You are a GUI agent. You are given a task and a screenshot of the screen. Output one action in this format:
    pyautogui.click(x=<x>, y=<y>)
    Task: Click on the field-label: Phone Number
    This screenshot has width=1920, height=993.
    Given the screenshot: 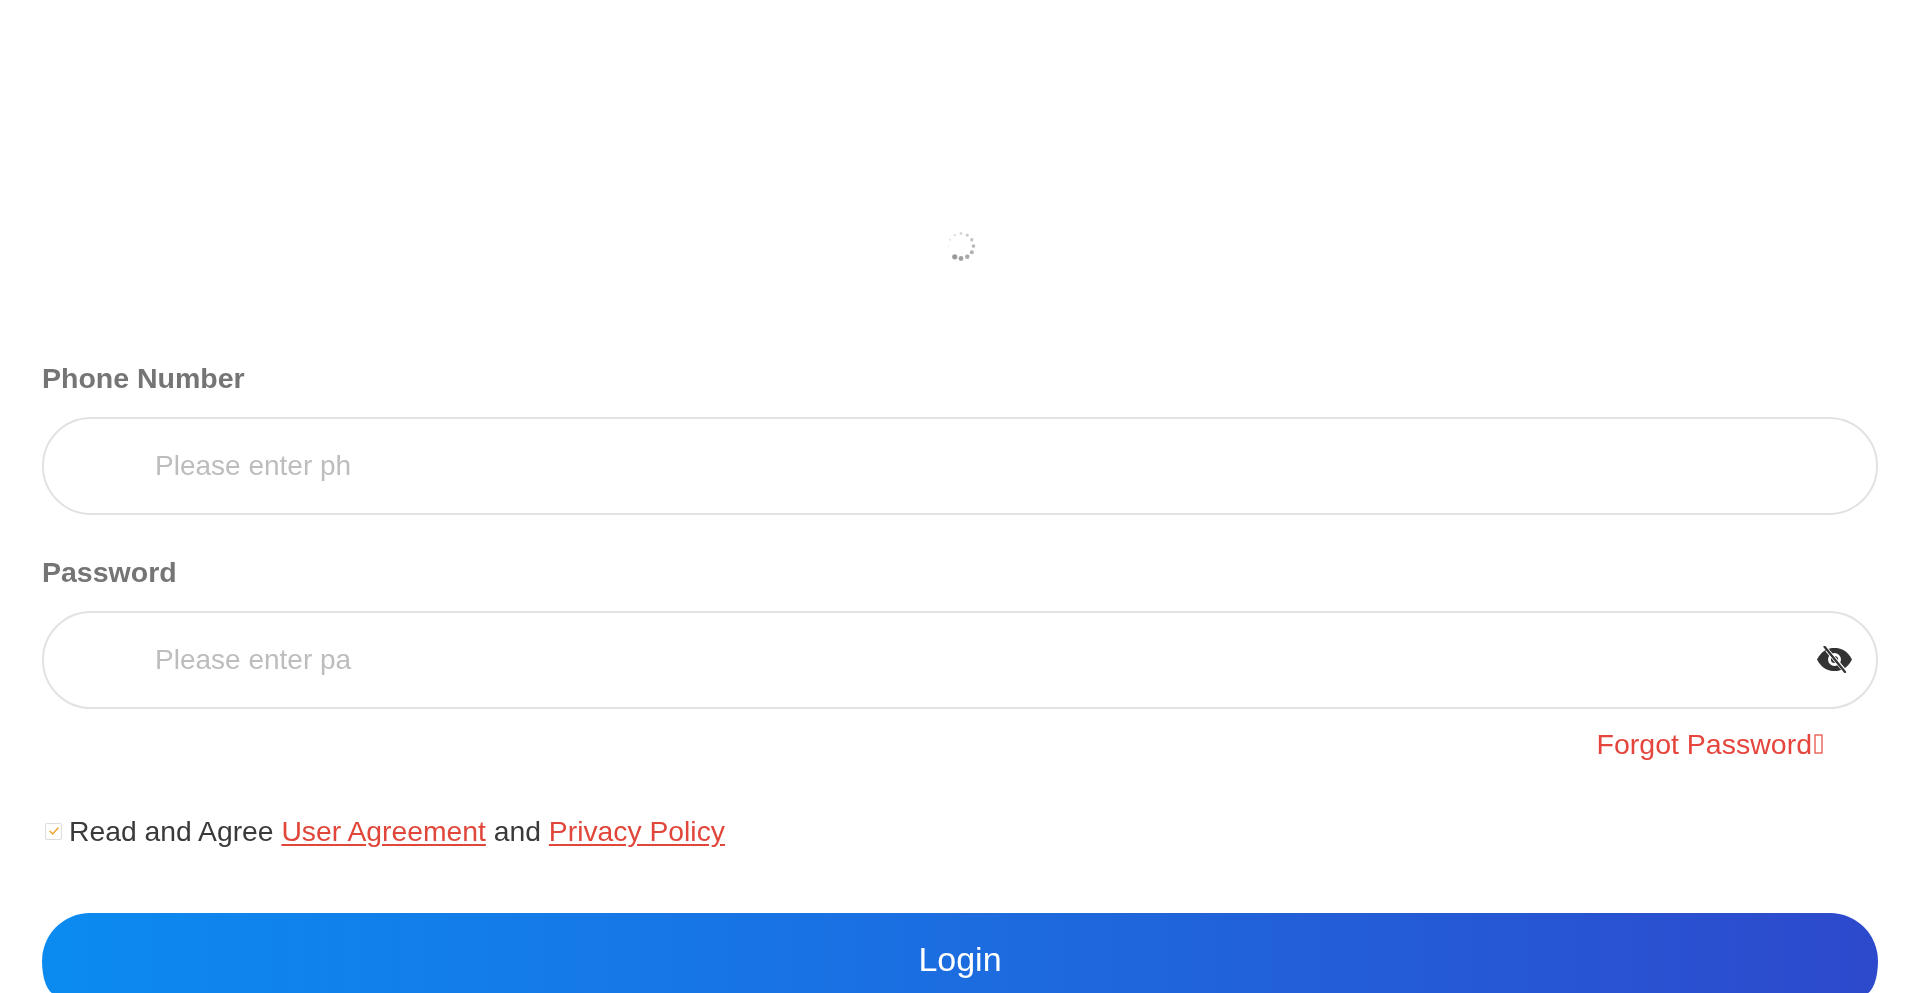 What is the action you would take?
    pyautogui.click(x=143, y=378)
    